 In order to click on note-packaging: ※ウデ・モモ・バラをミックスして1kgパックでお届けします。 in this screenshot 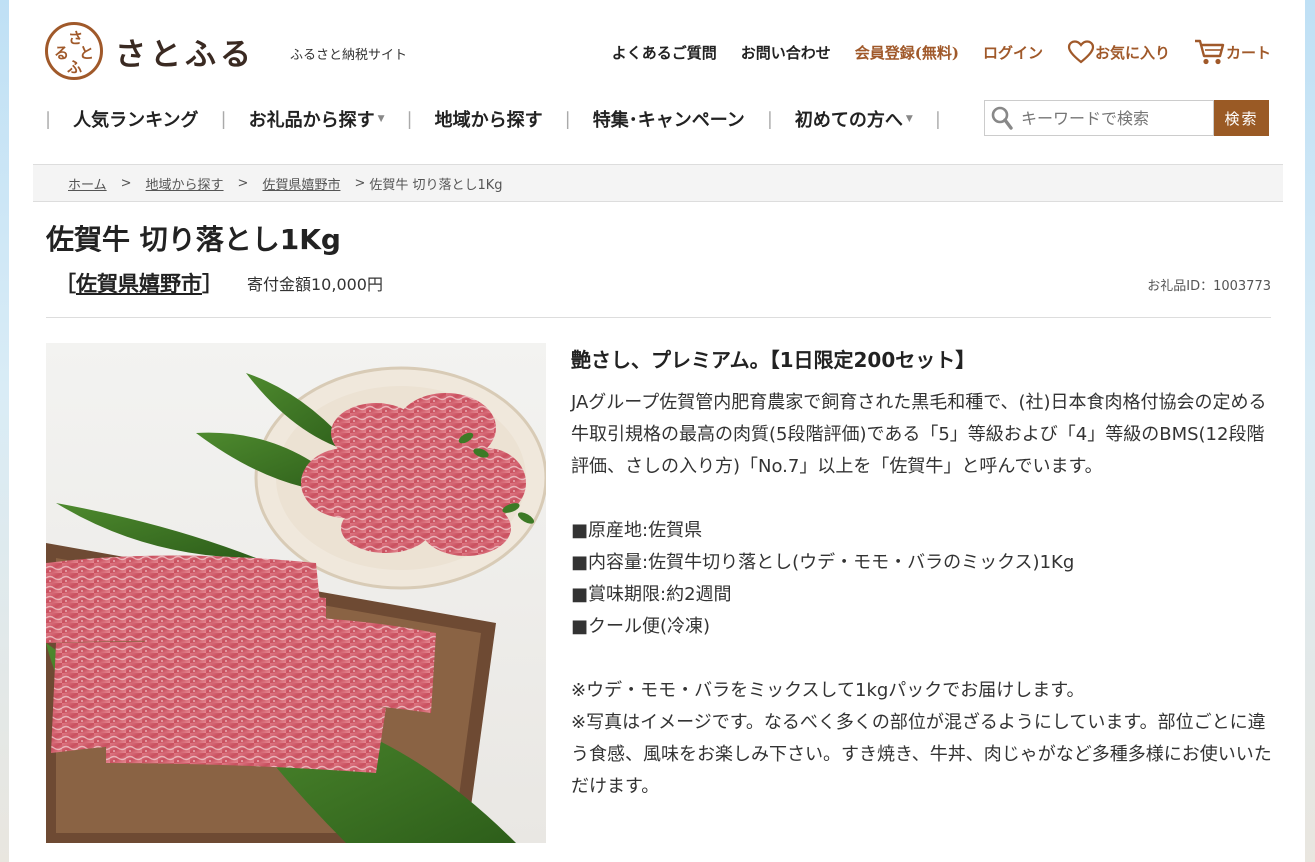, I will do `click(828, 690)`.